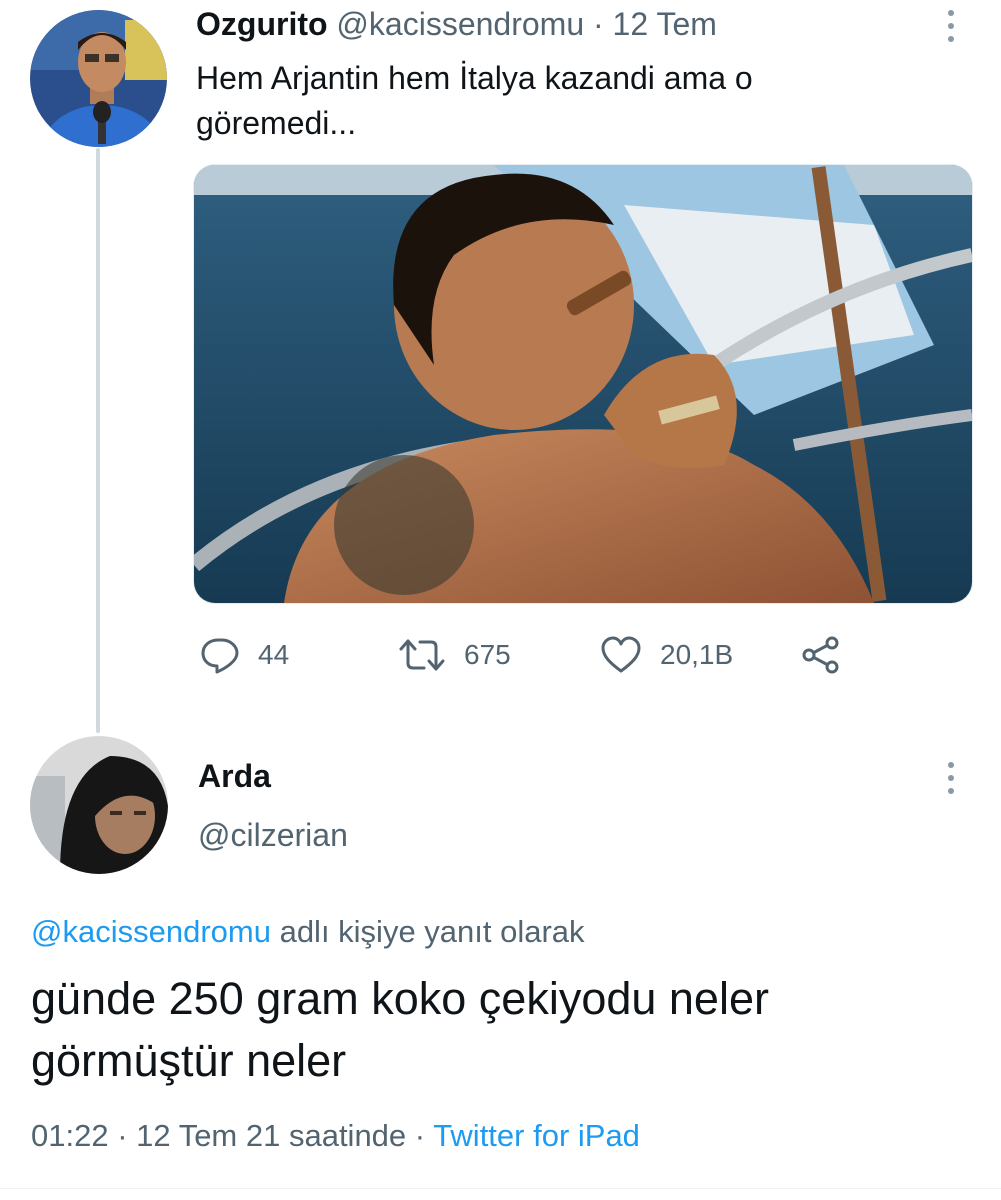  I want to click on reply-button: 44, so click(244, 655).